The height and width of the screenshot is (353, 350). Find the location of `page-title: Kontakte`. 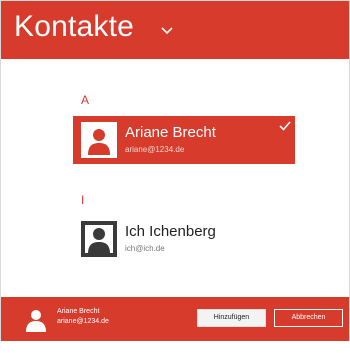

page-title: Kontakte is located at coordinates (74, 27).